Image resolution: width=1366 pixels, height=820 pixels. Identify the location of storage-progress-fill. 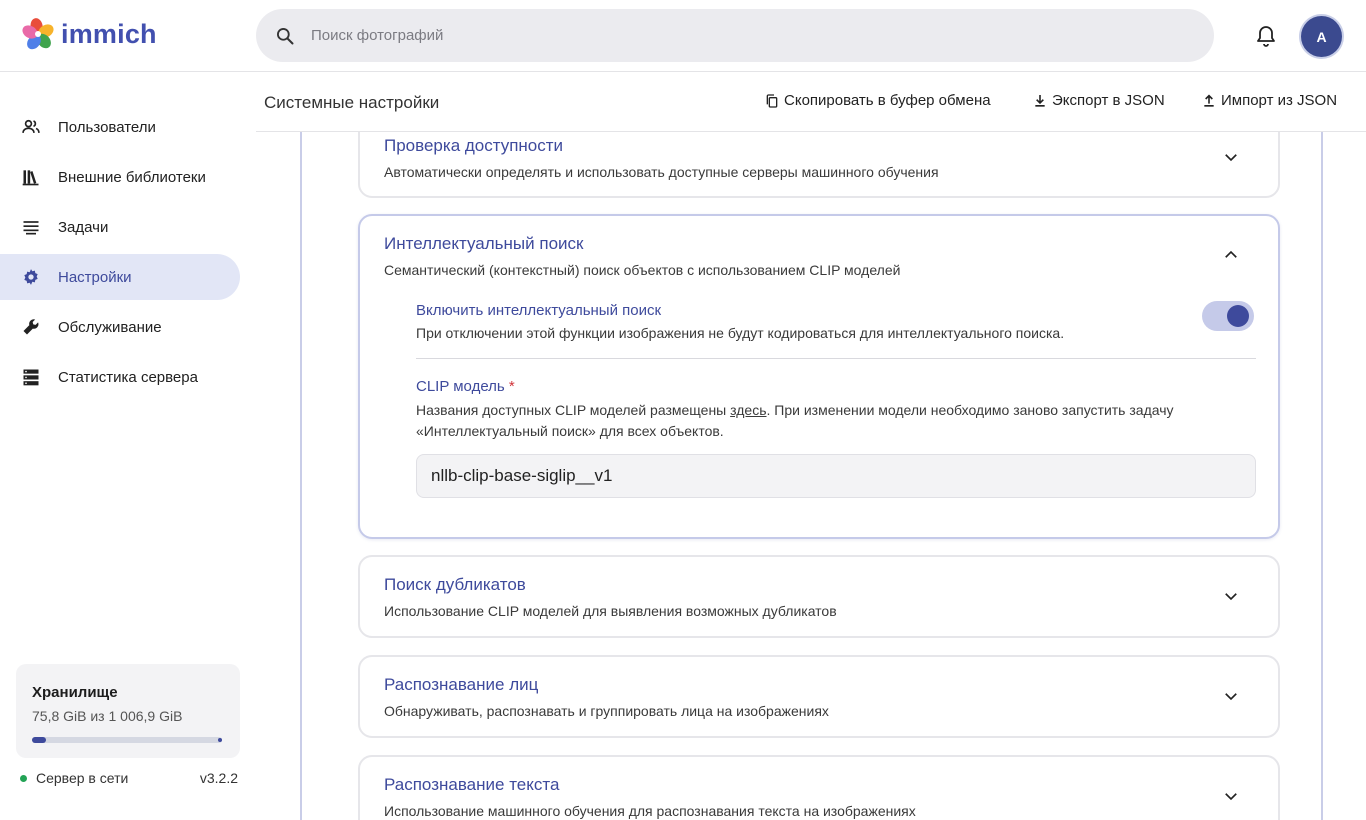
(39, 740).